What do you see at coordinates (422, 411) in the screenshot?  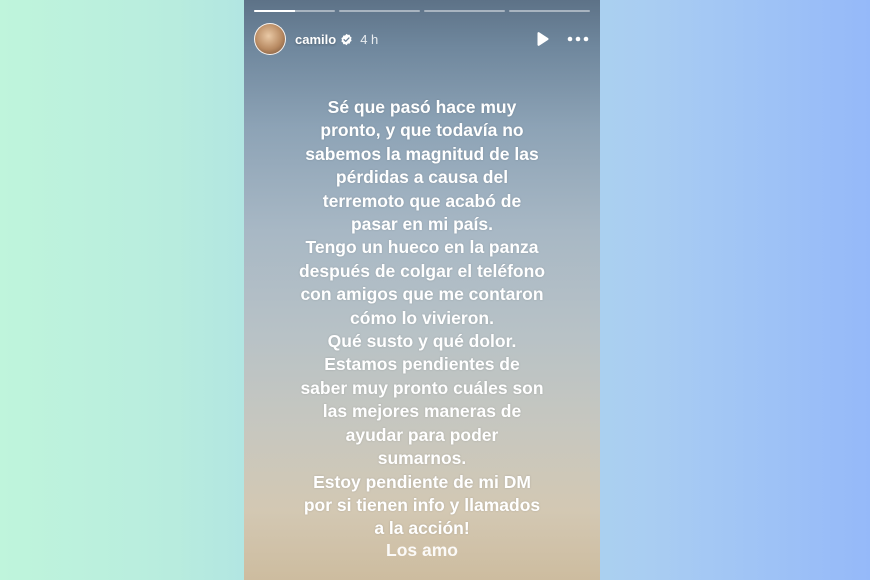 I see `story-text-line: las mejores maneras de` at bounding box center [422, 411].